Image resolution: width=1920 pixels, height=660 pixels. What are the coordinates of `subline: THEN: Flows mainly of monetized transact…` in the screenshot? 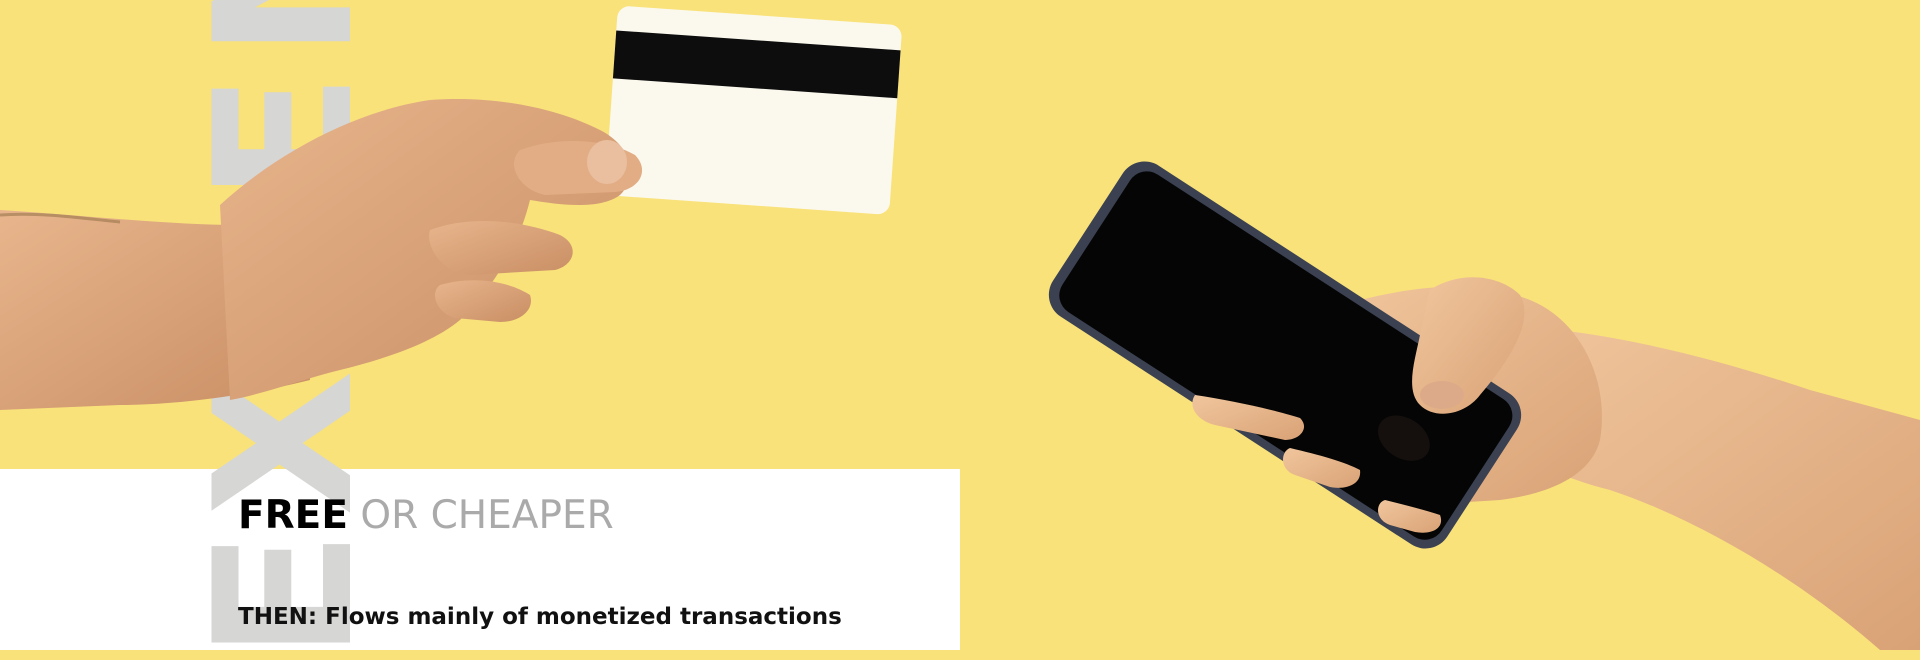 It's located at (540, 617).